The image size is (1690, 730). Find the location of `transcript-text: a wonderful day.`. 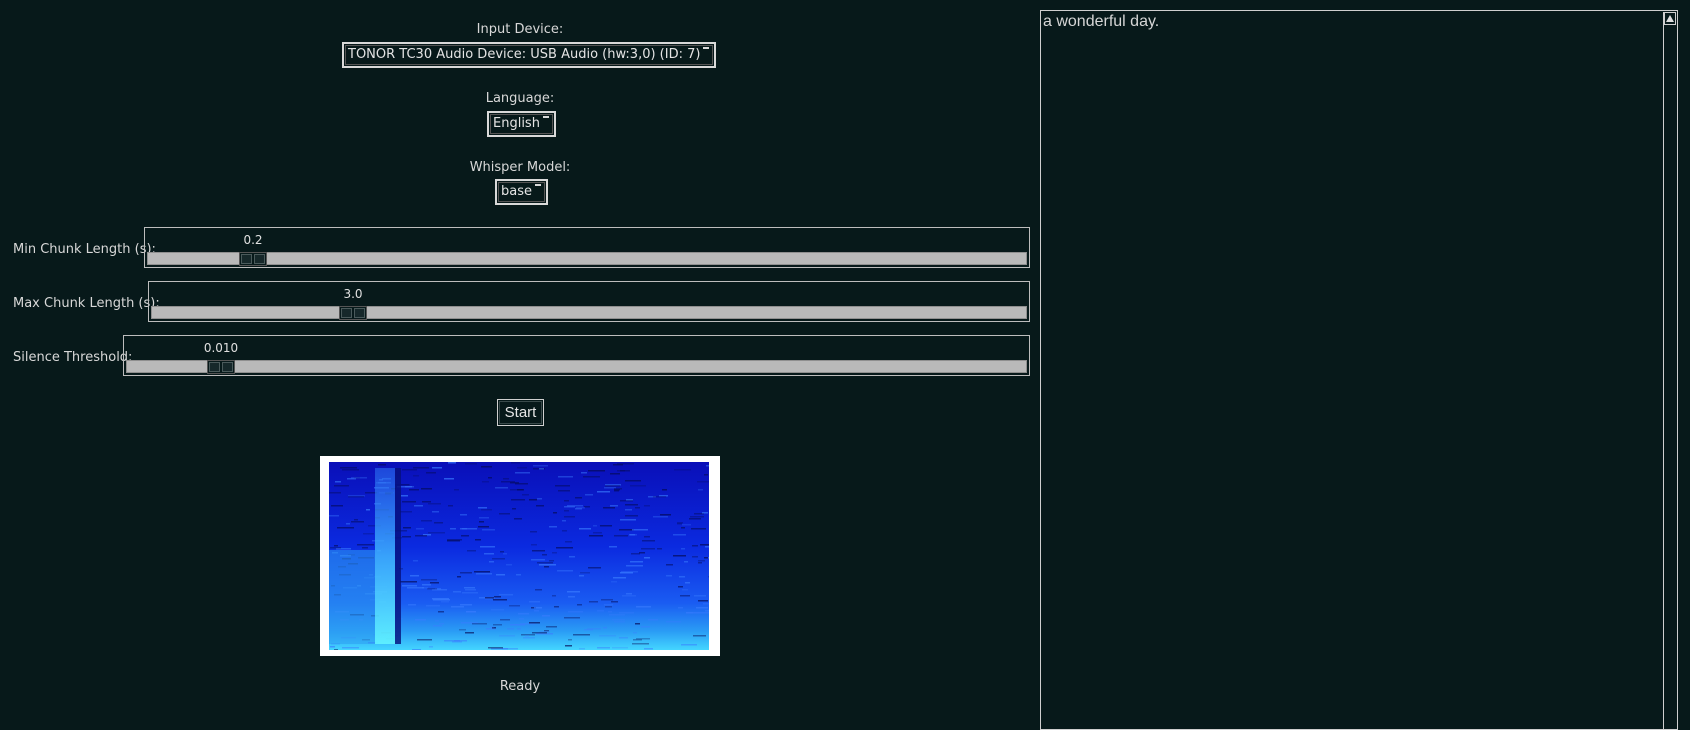

transcript-text: a wonderful day. is located at coordinates (1101, 21).